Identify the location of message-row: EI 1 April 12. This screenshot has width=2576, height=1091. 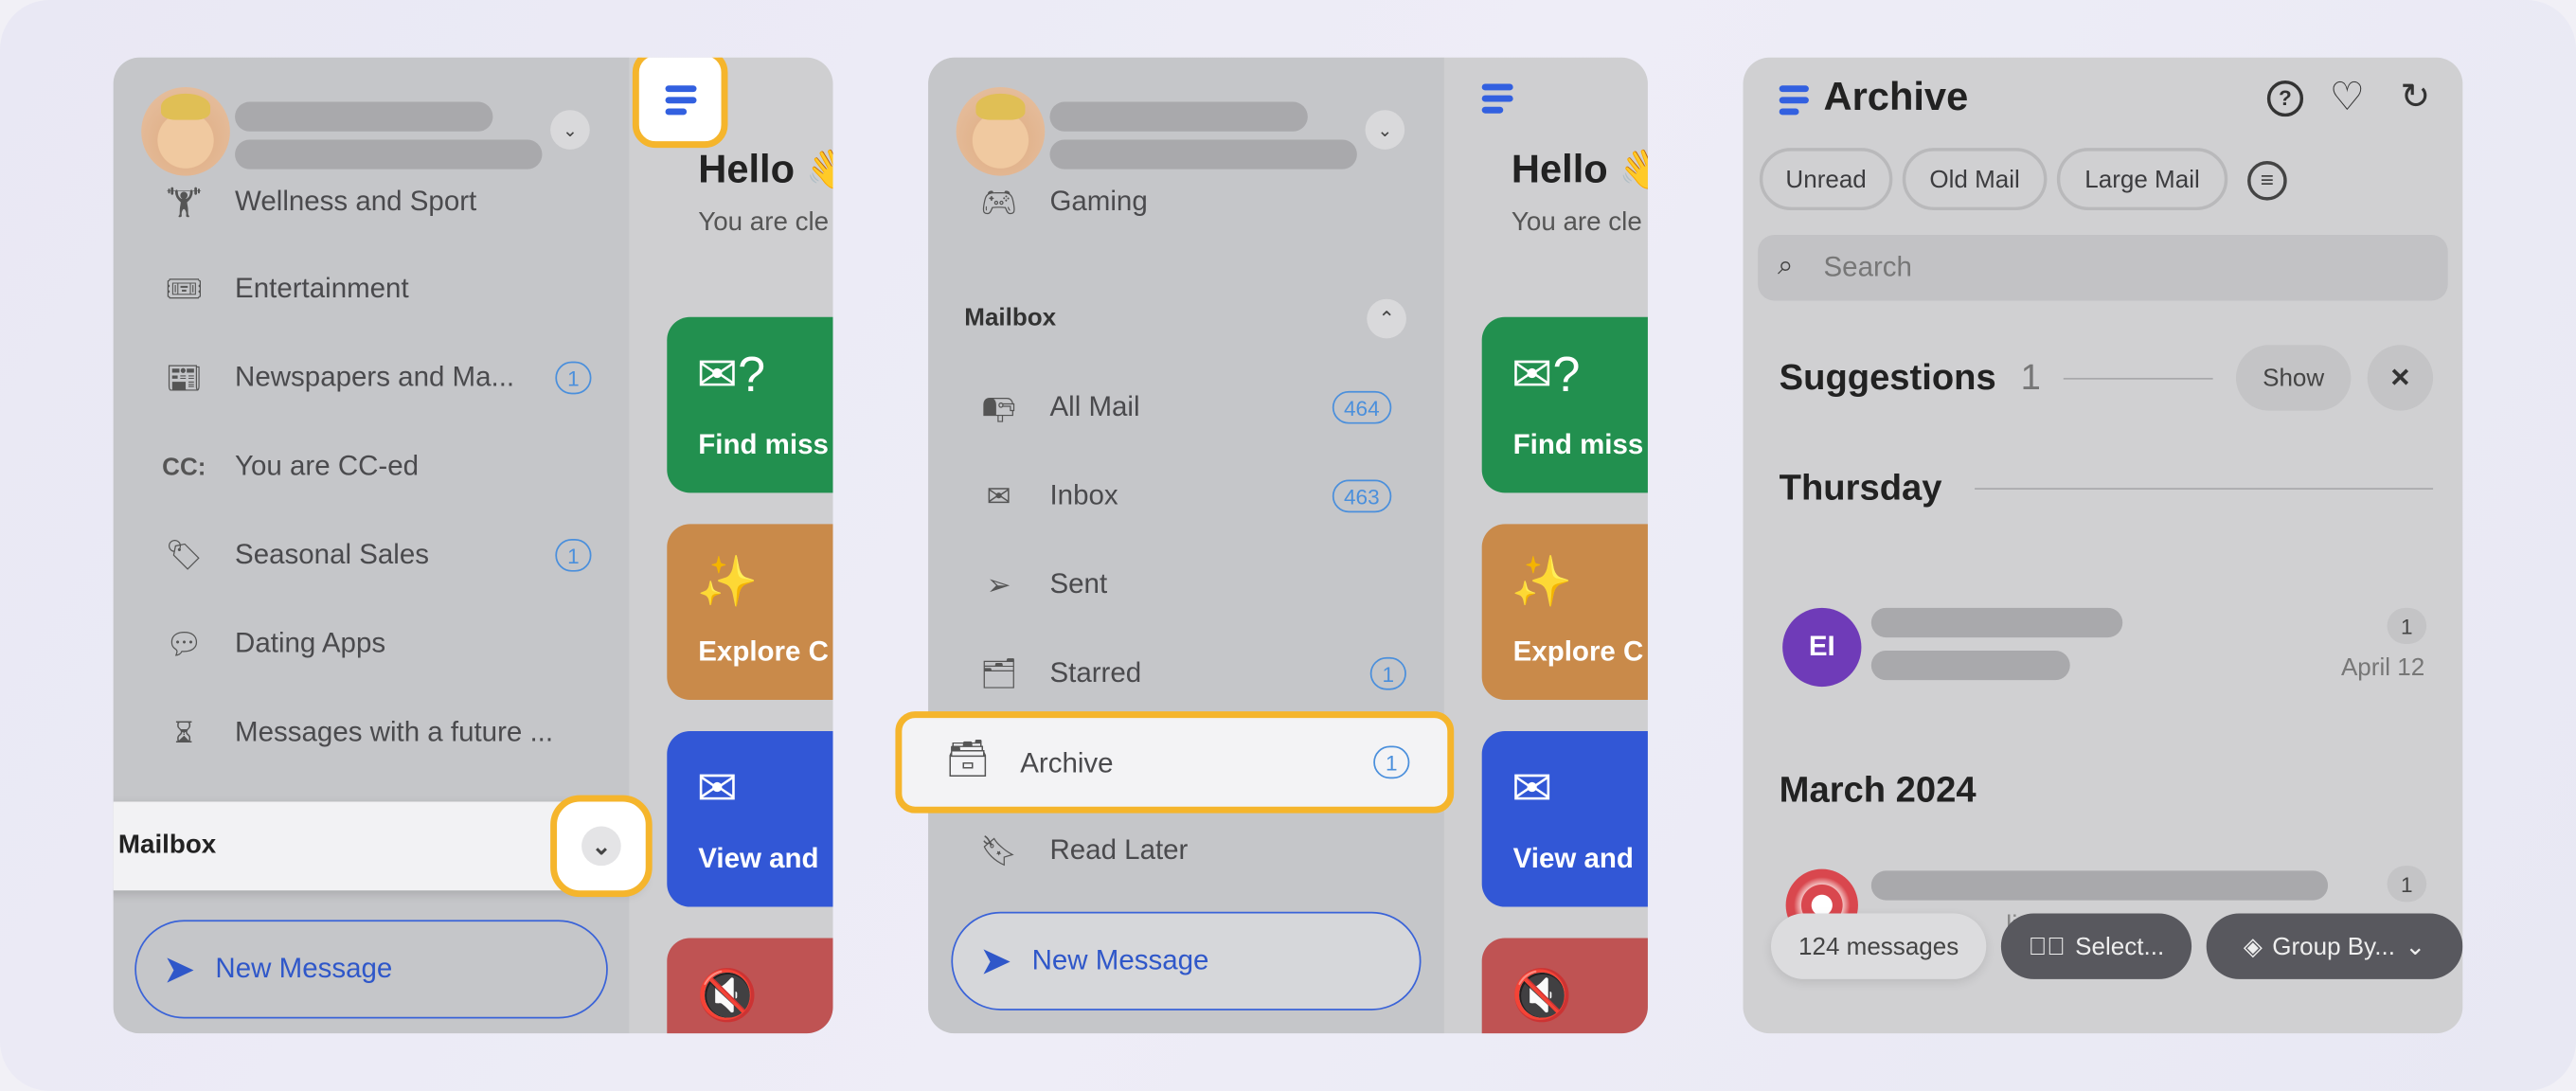
(2103, 647).